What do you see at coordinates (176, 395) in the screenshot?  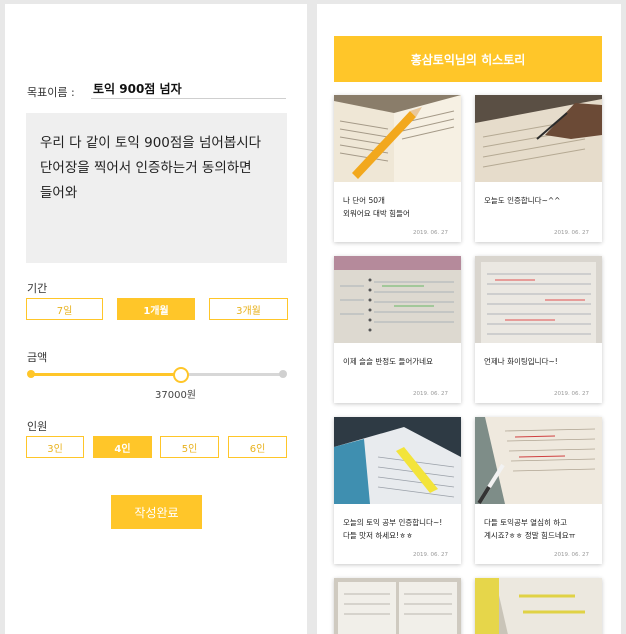 I see `amount-value: 37000원` at bounding box center [176, 395].